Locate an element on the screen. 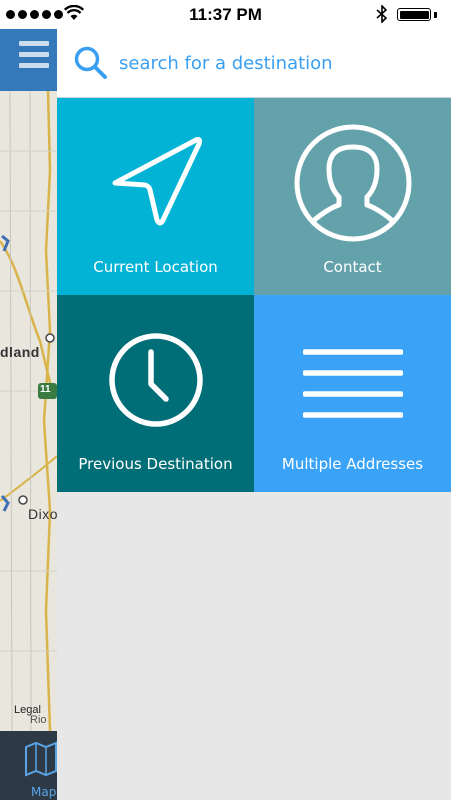 This screenshot has height=800, width=451. location-arrow-icon is located at coordinates (155, 183).